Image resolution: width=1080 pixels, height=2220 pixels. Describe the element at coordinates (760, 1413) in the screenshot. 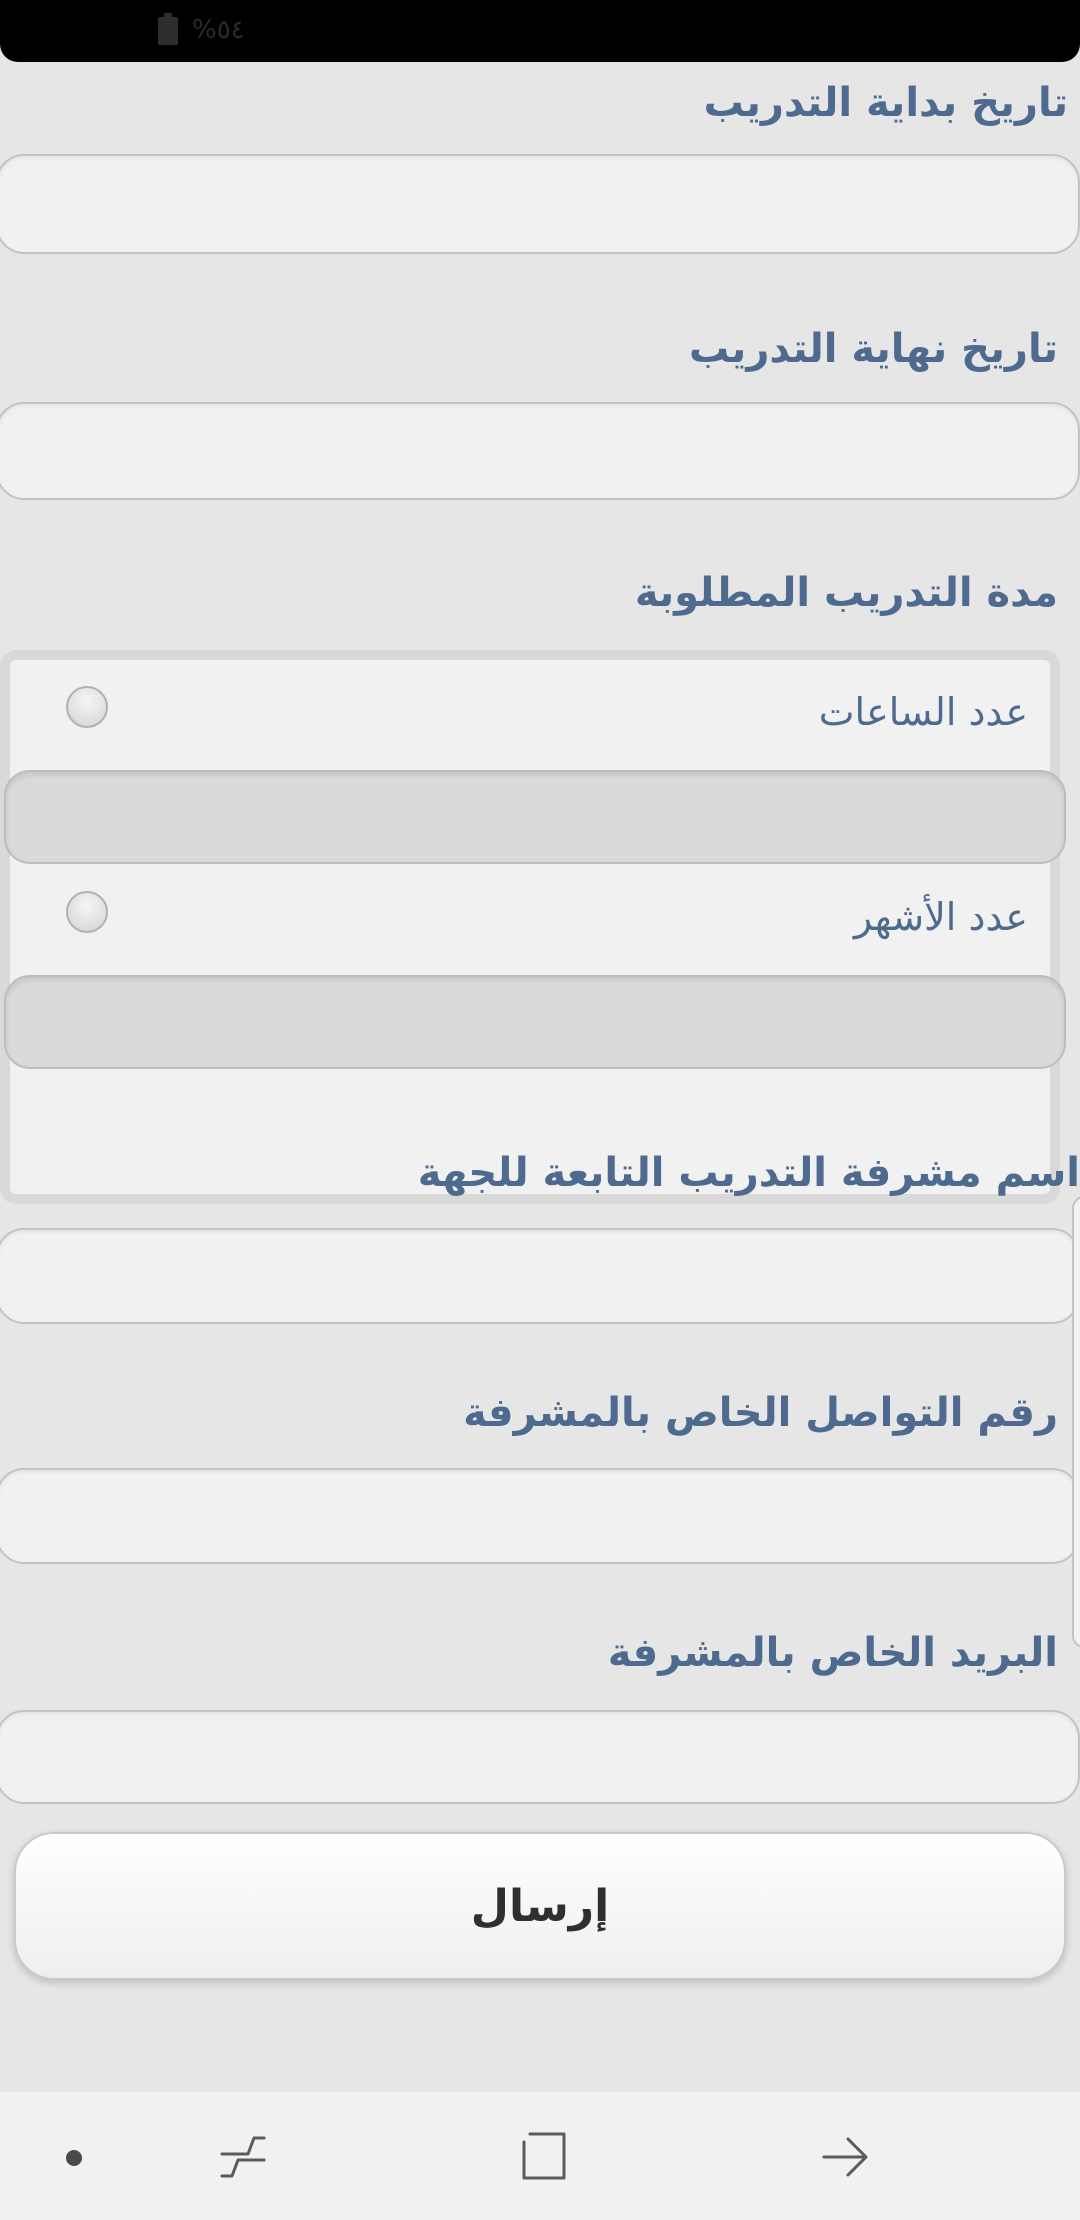

I see `supervisor-phone-label: رقم التواصل الخاص بالمشرفة` at that location.